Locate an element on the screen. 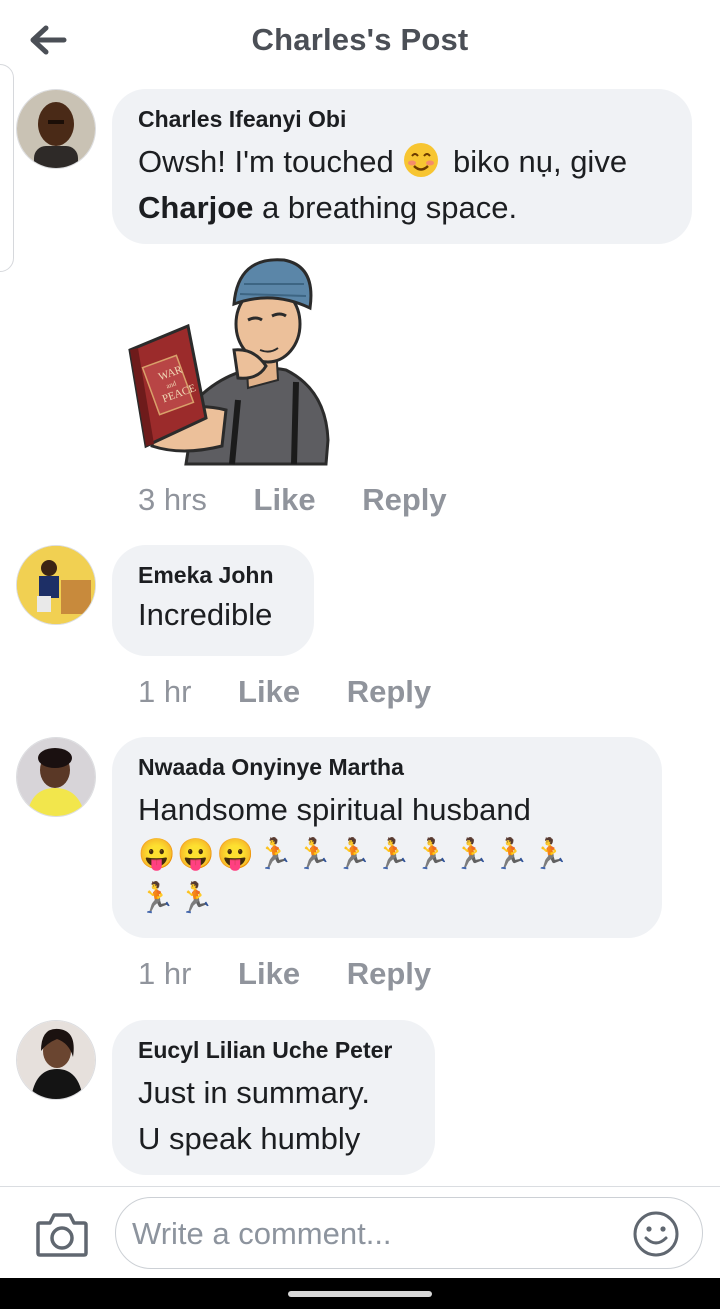 The height and width of the screenshot is (1309, 720). comment-actions: 3 hrs Like Reply is located at coordinates (311, 500).